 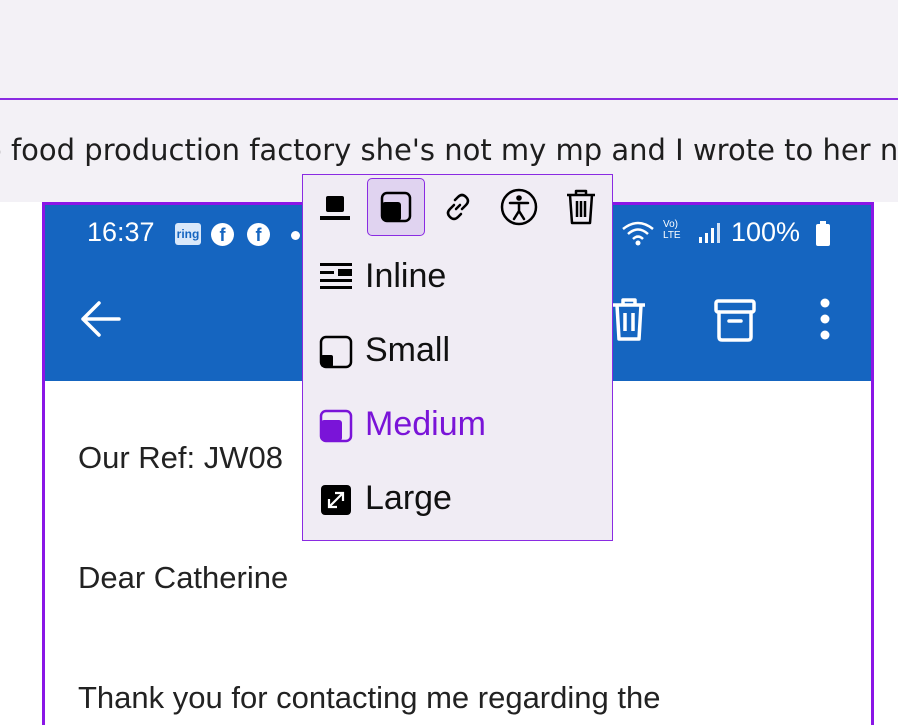 What do you see at coordinates (295, 235) in the screenshot?
I see `notification-dot-icon` at bounding box center [295, 235].